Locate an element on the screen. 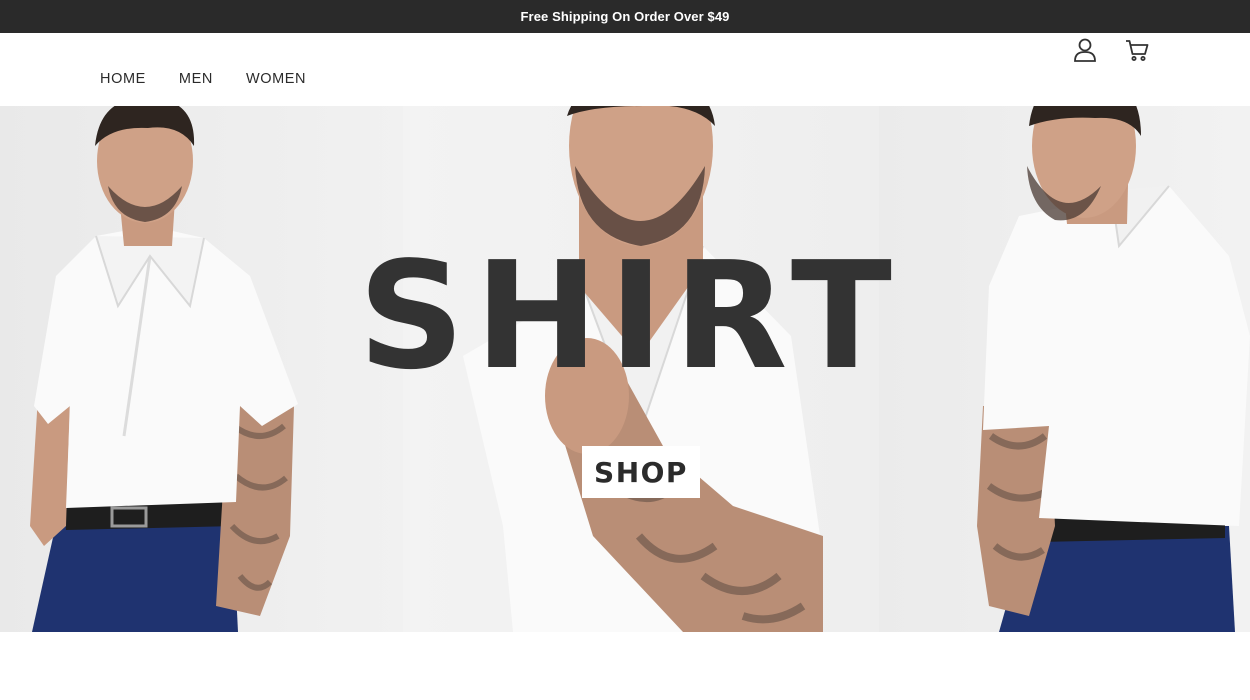  nav-item-women: WOMEN is located at coordinates (276, 79).